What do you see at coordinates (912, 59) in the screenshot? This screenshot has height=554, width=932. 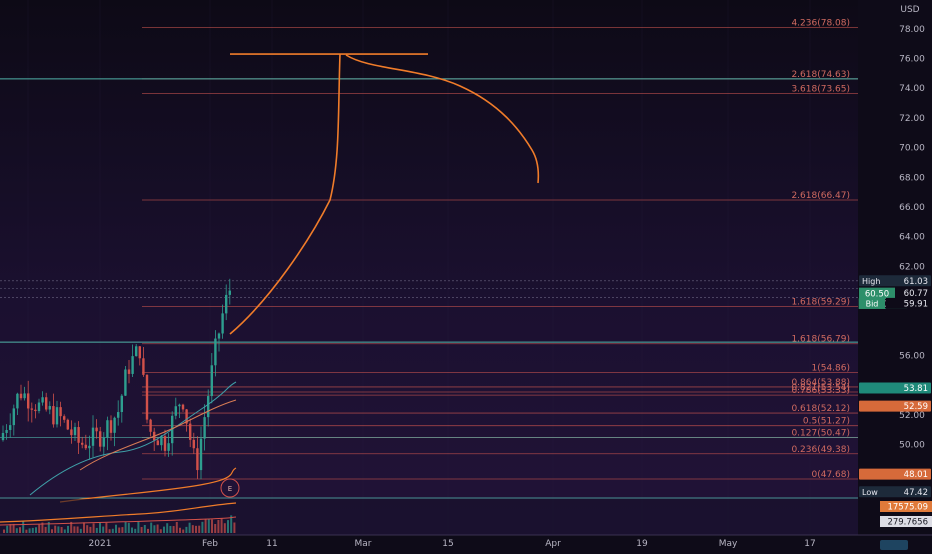 I see `price-tick-1: 76.00` at bounding box center [912, 59].